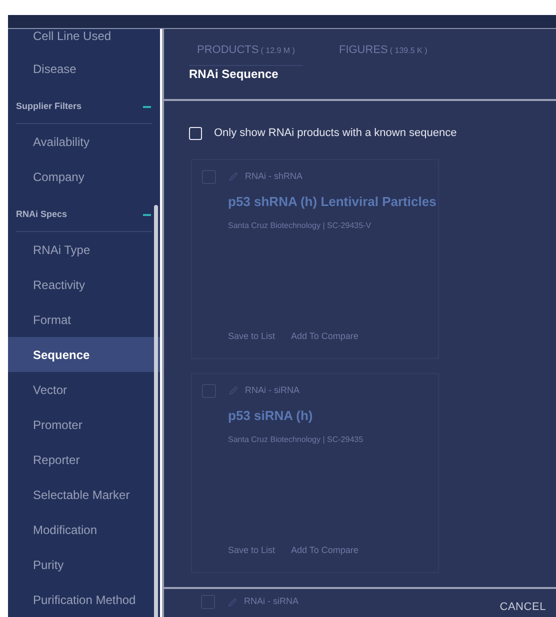 The image size is (556, 617). I want to click on sequence-checkbox, so click(195, 133).